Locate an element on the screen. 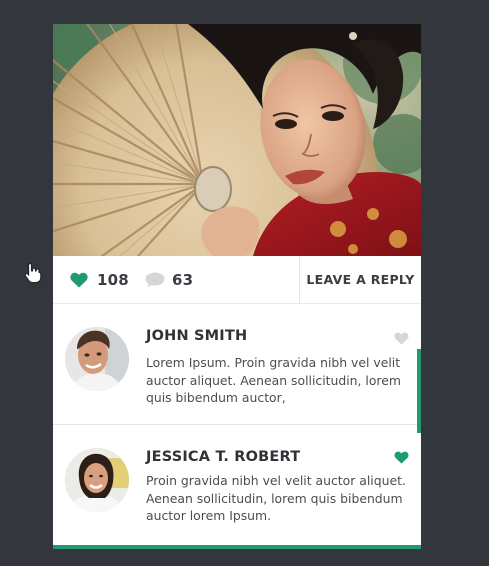 The height and width of the screenshot is (566, 489). post-stats-bar: 108 63 LEAVE A REPLY is located at coordinates (237, 280).